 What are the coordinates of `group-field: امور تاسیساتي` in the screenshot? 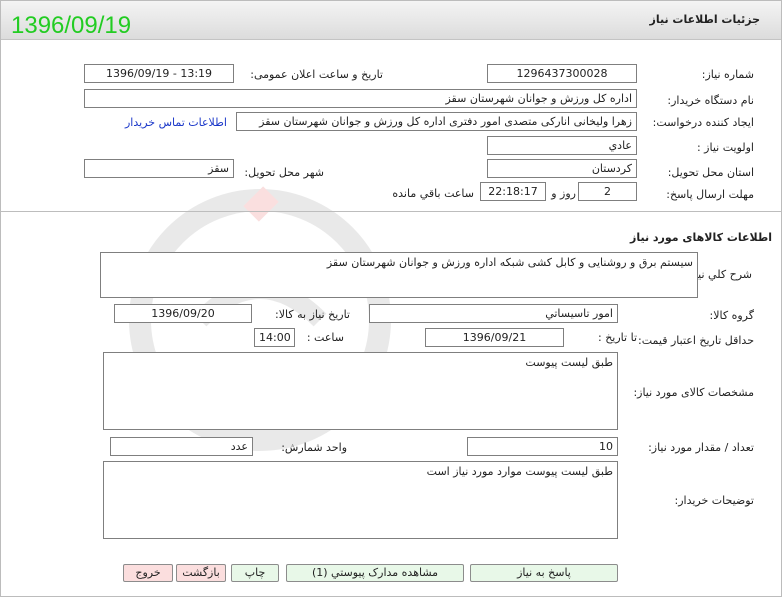 It's located at (493, 313).